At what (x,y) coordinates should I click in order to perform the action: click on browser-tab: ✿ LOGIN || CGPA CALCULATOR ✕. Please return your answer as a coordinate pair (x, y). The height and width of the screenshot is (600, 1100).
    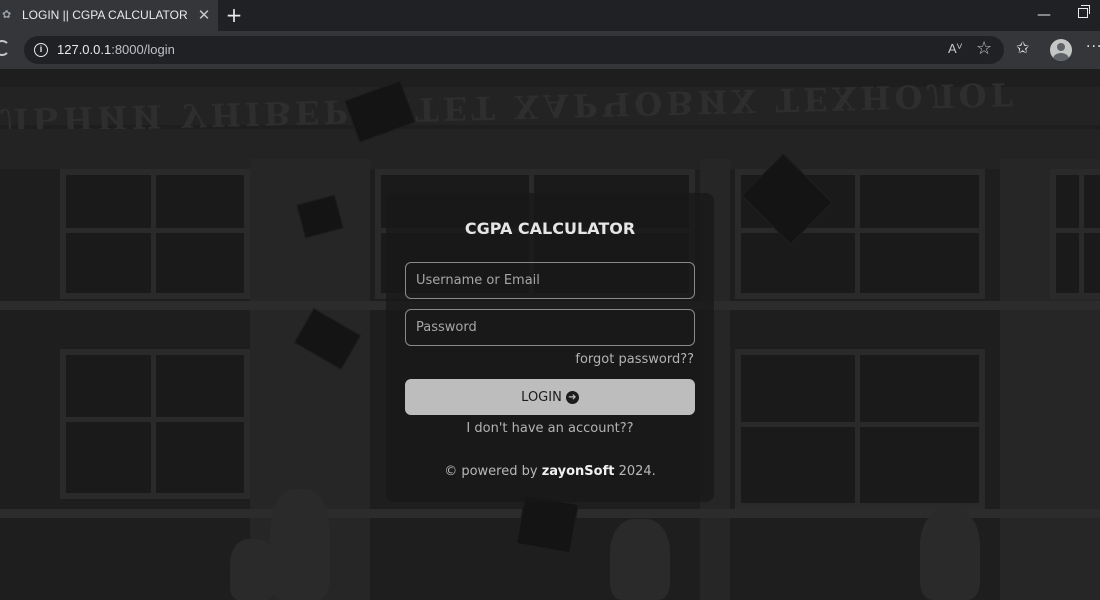
    Looking at the image, I should click on (109, 15).